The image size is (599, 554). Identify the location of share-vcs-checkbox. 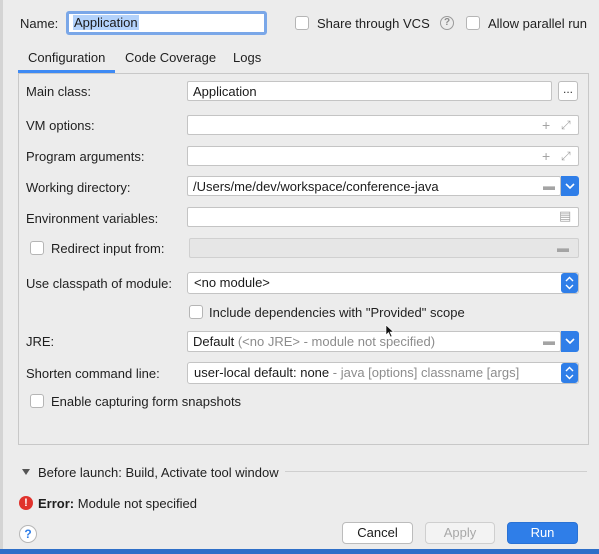
(302, 23).